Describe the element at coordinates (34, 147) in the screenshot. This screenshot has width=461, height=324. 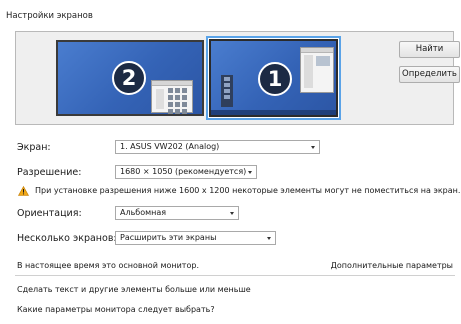
I see `display-label: Экран:` at that location.